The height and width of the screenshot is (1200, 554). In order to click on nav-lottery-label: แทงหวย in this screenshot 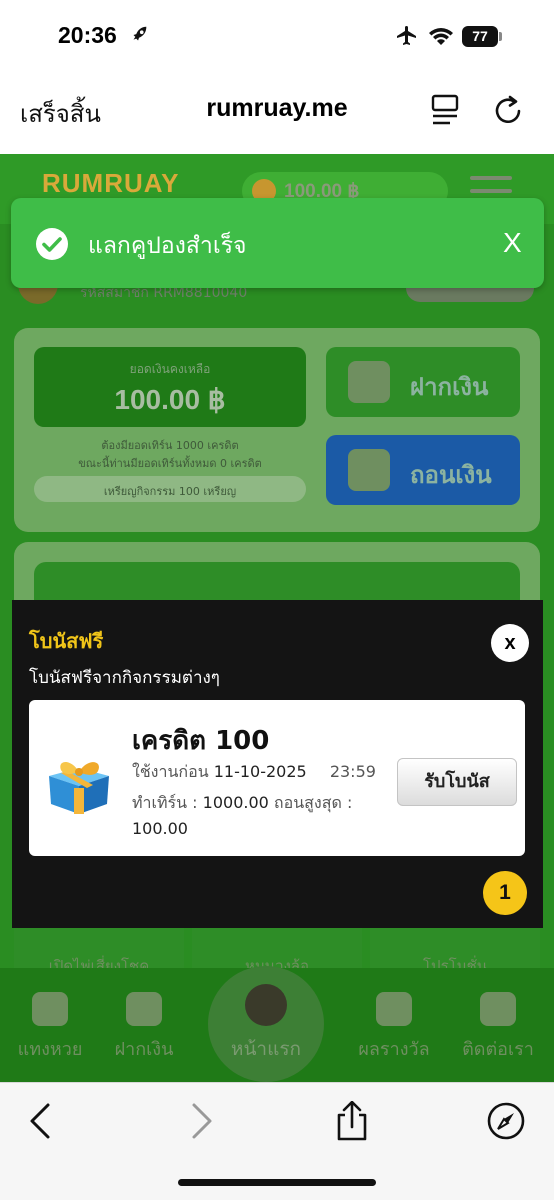, I will do `click(50, 1049)`.